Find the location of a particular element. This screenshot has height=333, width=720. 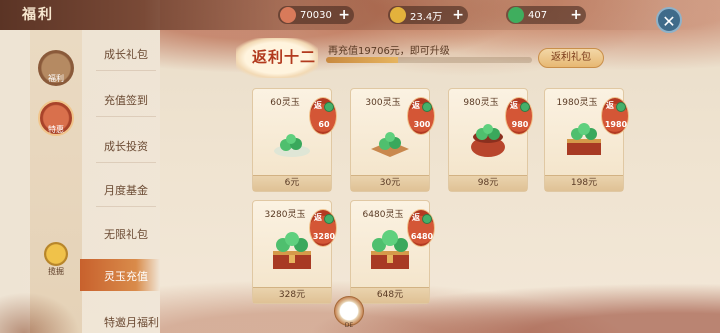

resource-gold: 23.4万 + is located at coordinates (428, 15).